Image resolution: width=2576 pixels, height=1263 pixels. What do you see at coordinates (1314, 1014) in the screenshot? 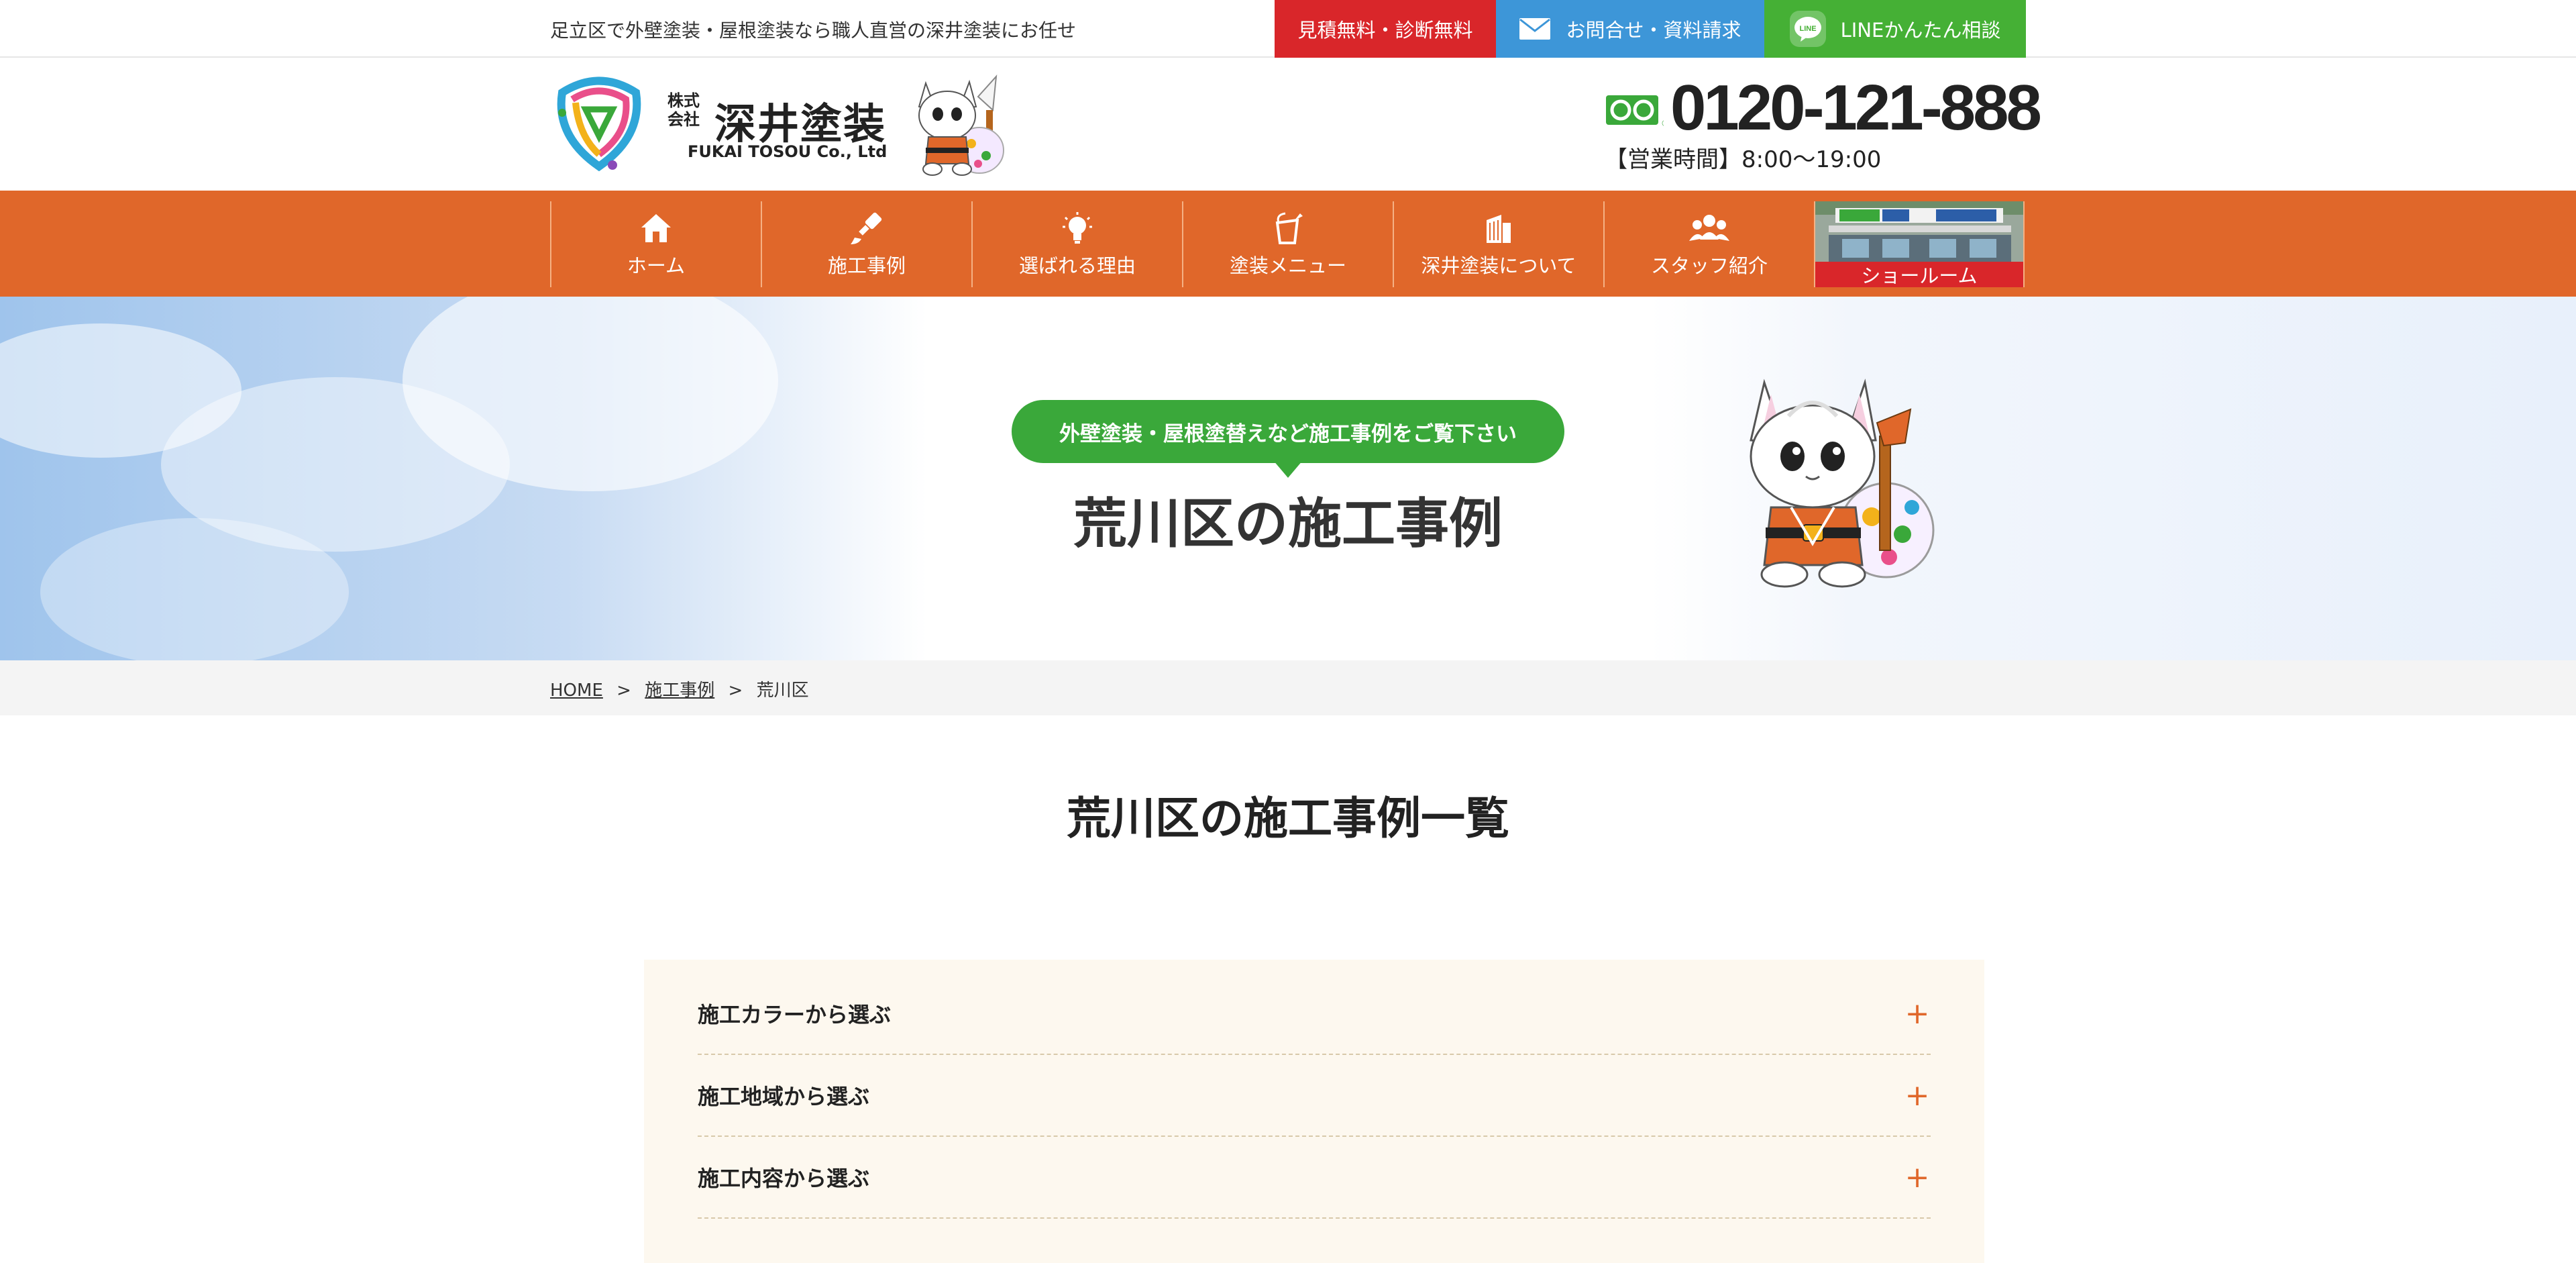
I see `filter-toggle-color: 施工カラーから選ぶ +` at bounding box center [1314, 1014].